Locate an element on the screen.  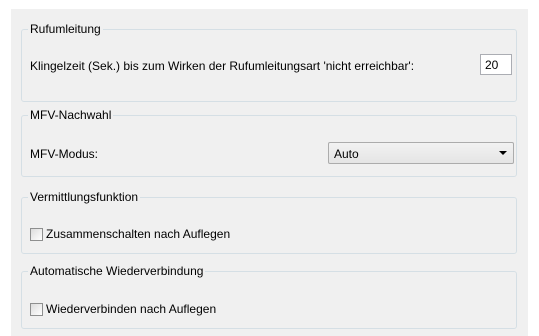
rufumleitung-legend: Rufumleitung is located at coordinates (65, 29).